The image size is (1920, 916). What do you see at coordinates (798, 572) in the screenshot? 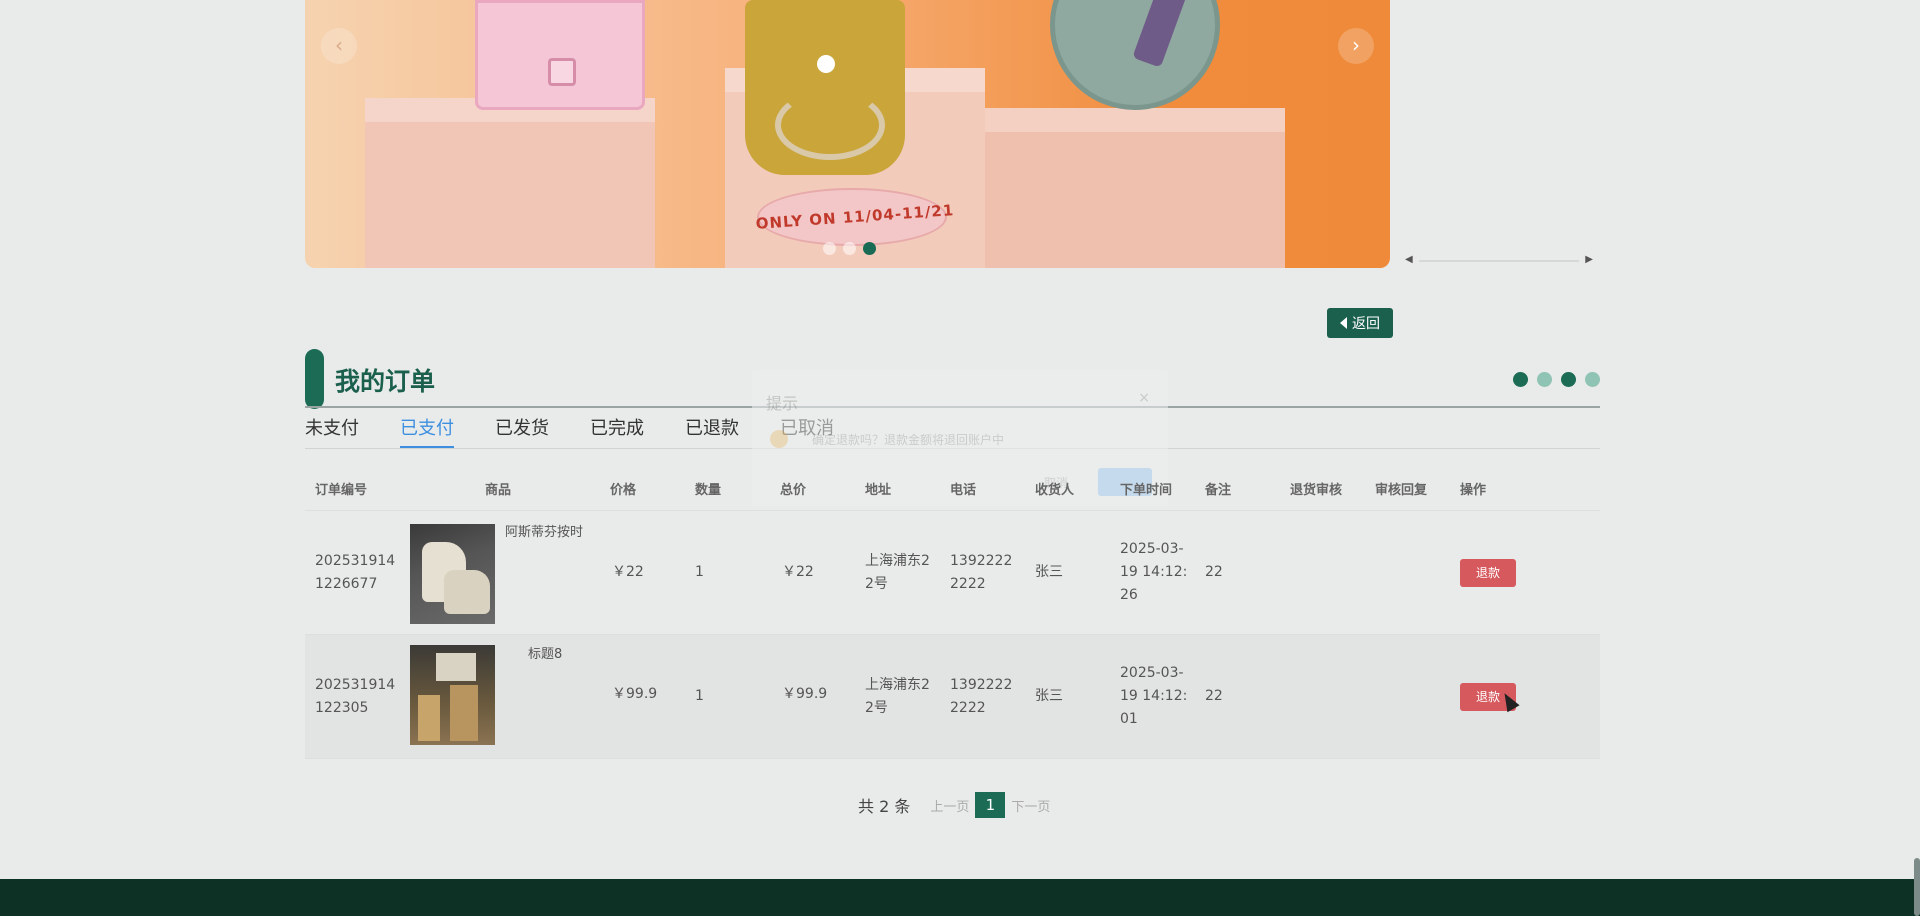
I see `total-price: ￥22` at bounding box center [798, 572].